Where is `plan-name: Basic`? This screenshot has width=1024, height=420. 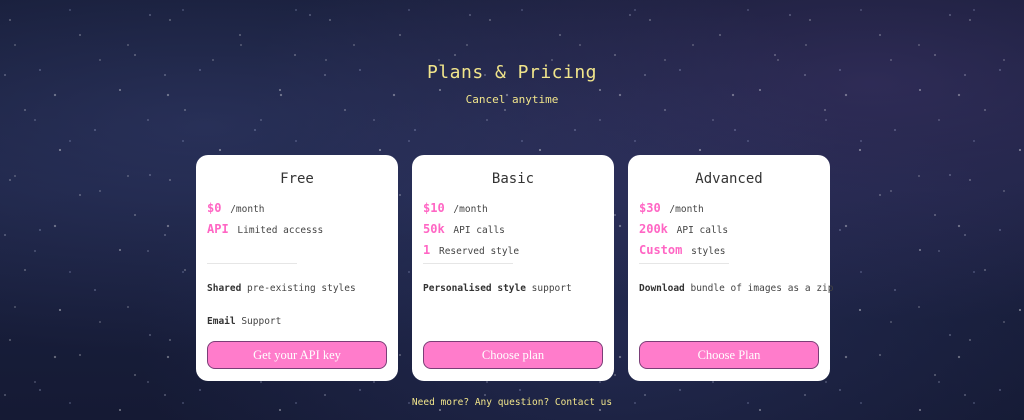
plan-name: Basic is located at coordinates (513, 179).